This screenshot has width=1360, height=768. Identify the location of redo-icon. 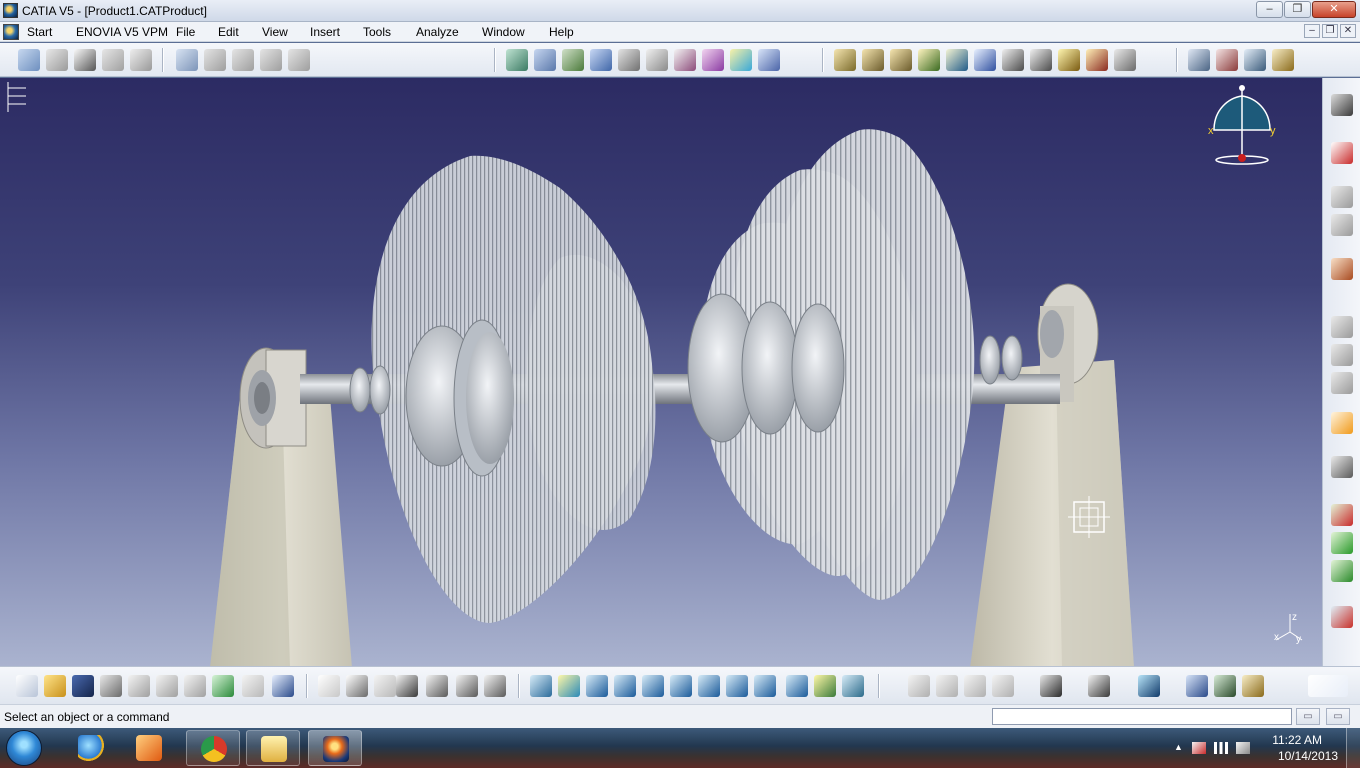
(253, 686).